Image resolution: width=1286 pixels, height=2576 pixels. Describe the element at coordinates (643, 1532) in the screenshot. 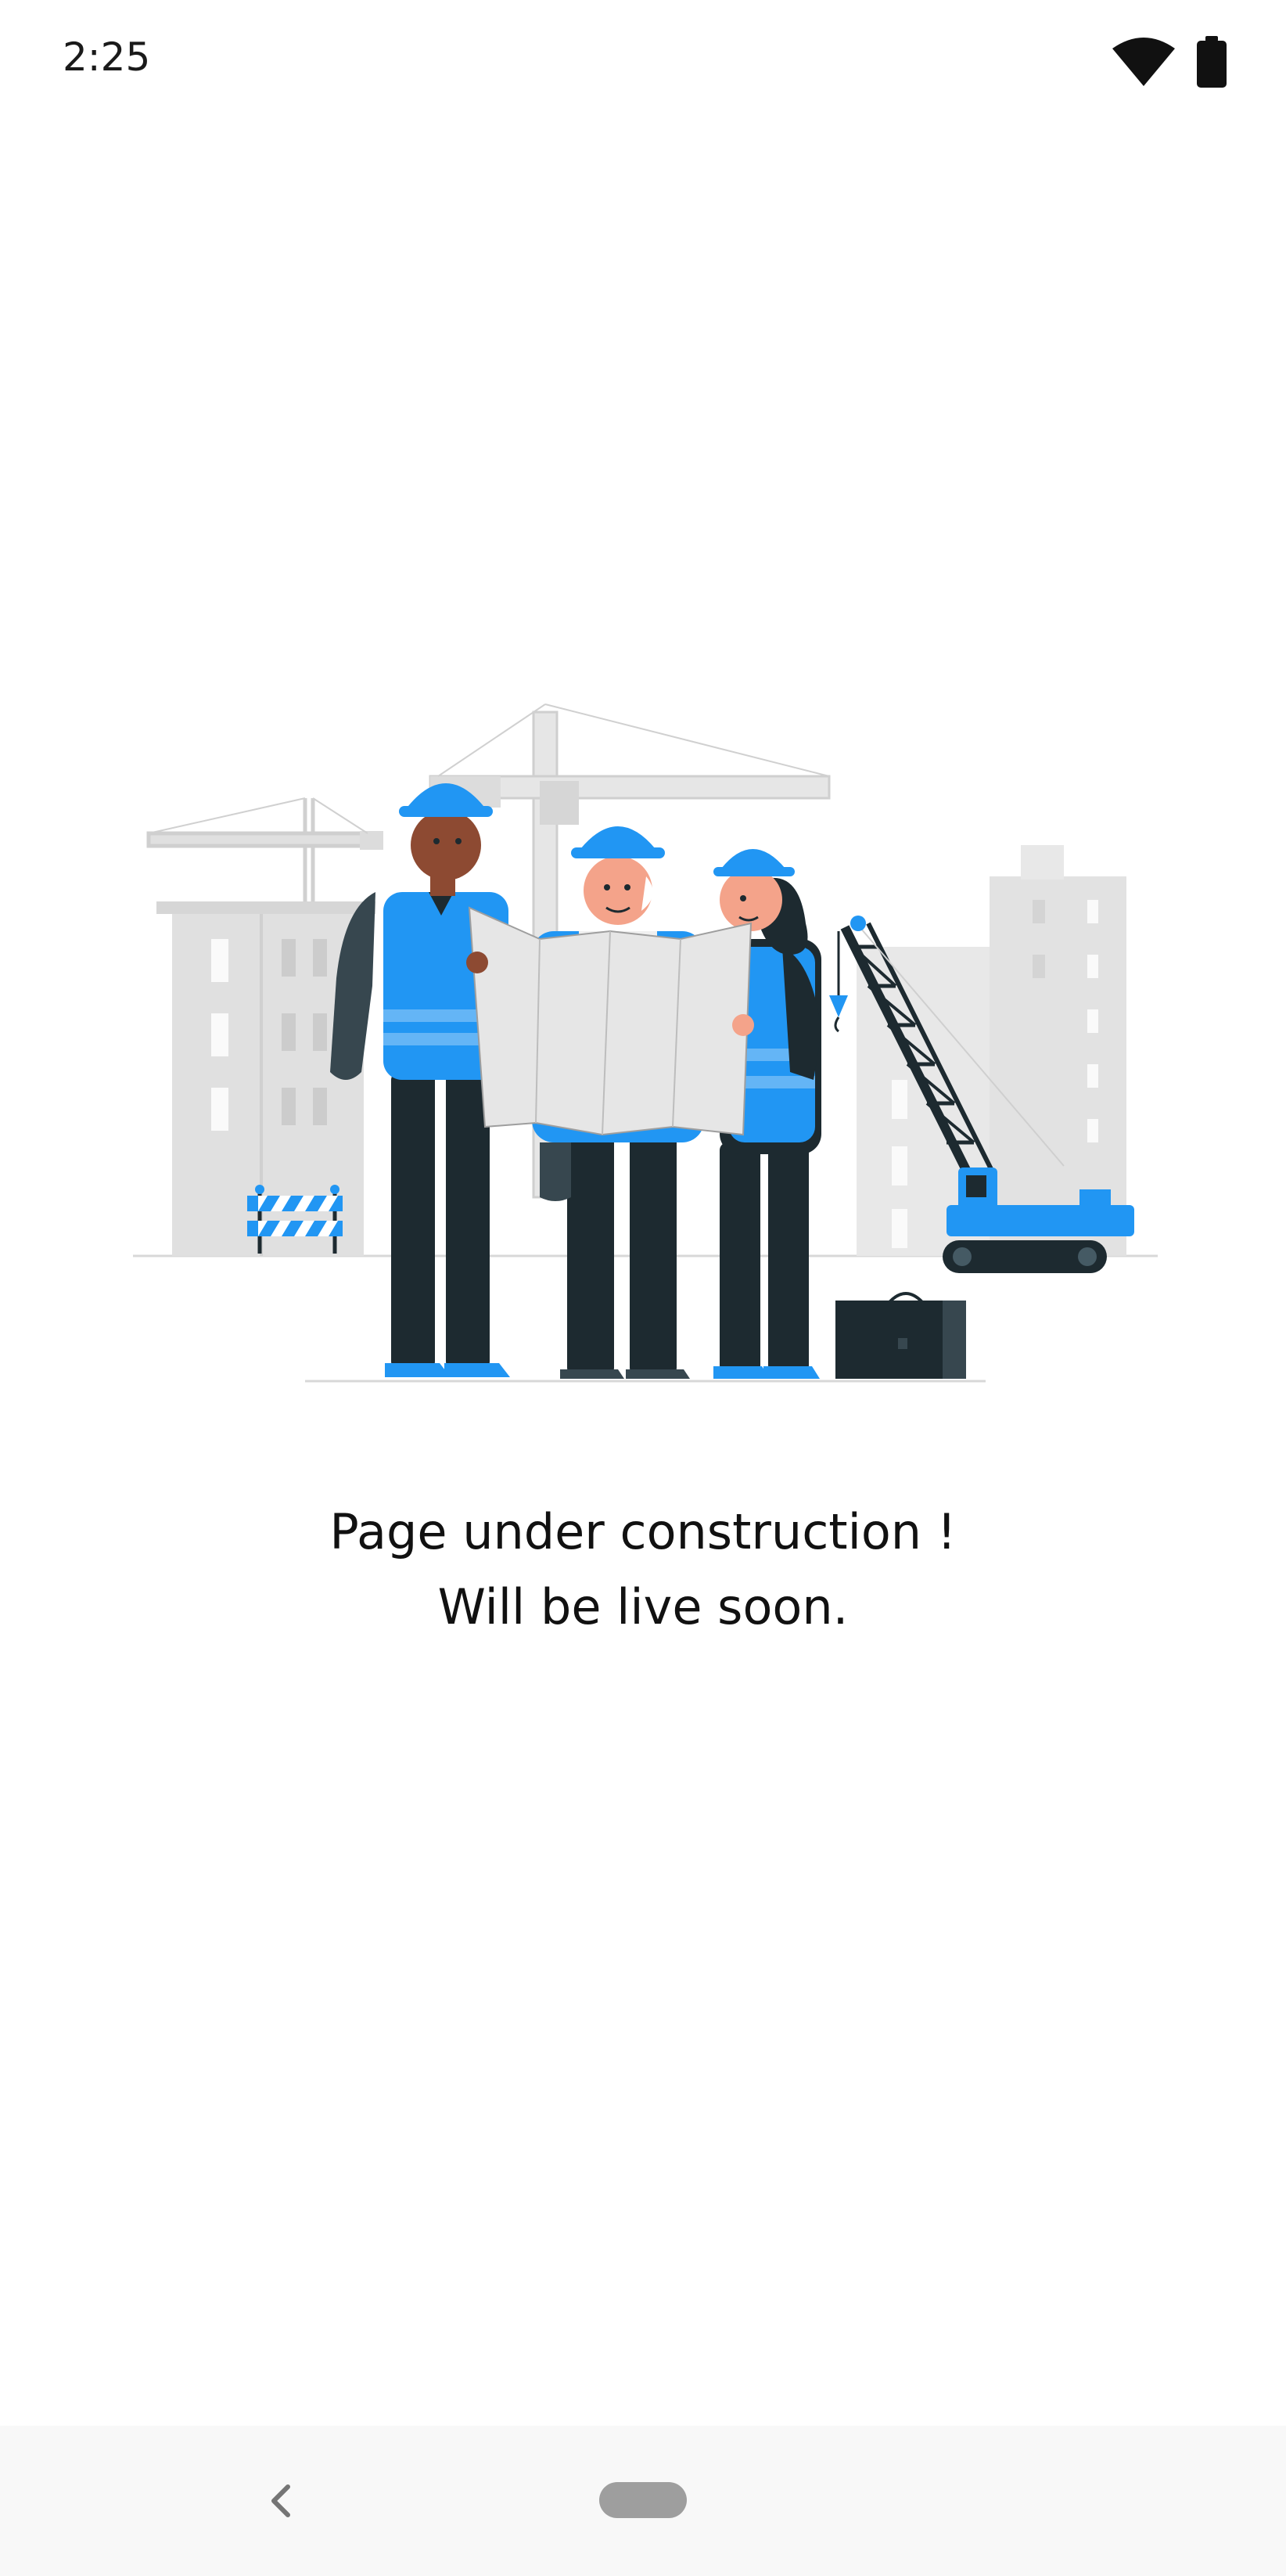

I see `message-line-1: Page under construction !` at that location.